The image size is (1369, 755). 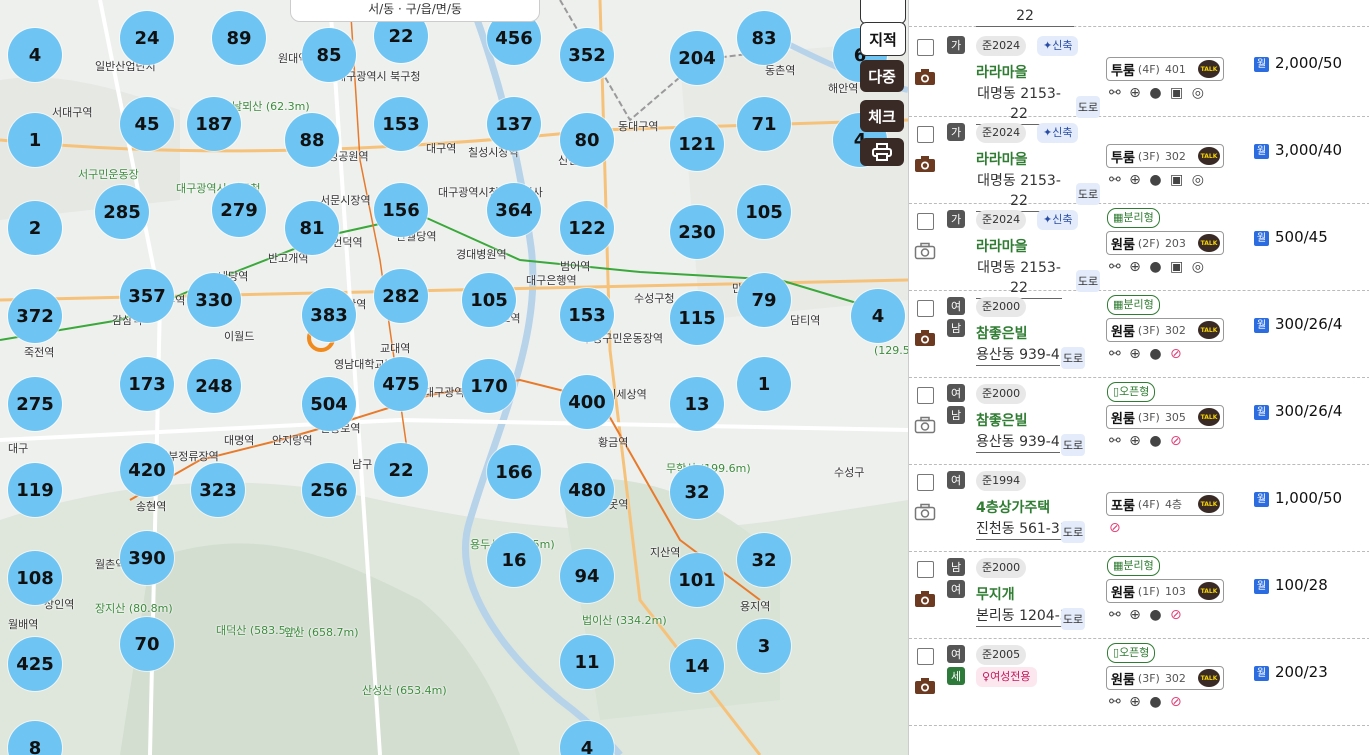 What do you see at coordinates (147, 470) in the screenshot?
I see `map-cluster-marker: 420` at bounding box center [147, 470].